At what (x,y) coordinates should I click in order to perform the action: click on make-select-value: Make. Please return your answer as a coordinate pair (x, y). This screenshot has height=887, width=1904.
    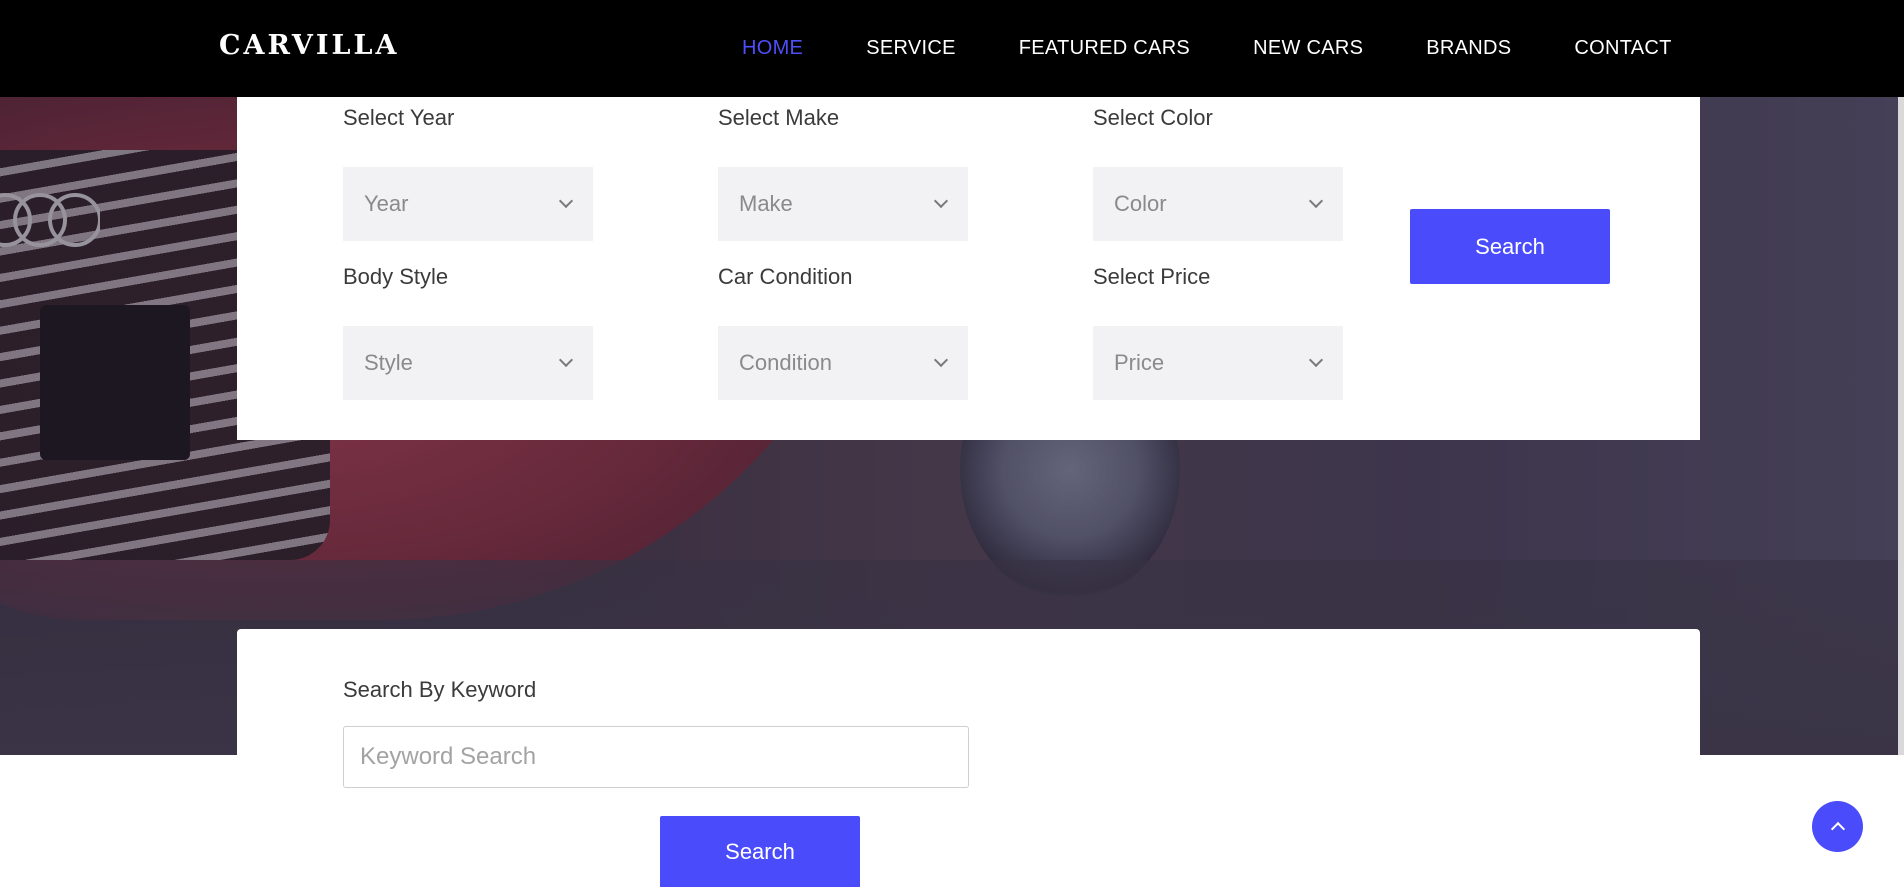
    Looking at the image, I should click on (766, 203).